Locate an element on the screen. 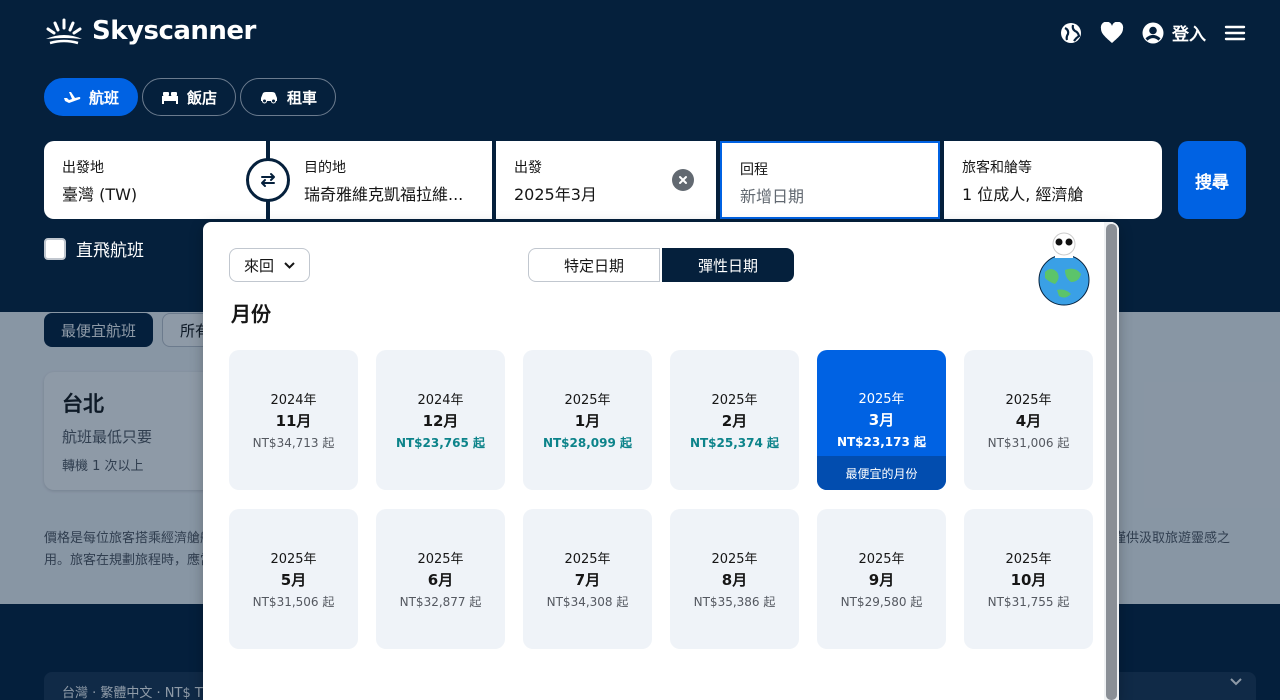 Image resolution: width=1280 pixels, height=700 pixels. month-card-2025-04: 2025年 4月 NT$31,006 起 is located at coordinates (1028, 420).